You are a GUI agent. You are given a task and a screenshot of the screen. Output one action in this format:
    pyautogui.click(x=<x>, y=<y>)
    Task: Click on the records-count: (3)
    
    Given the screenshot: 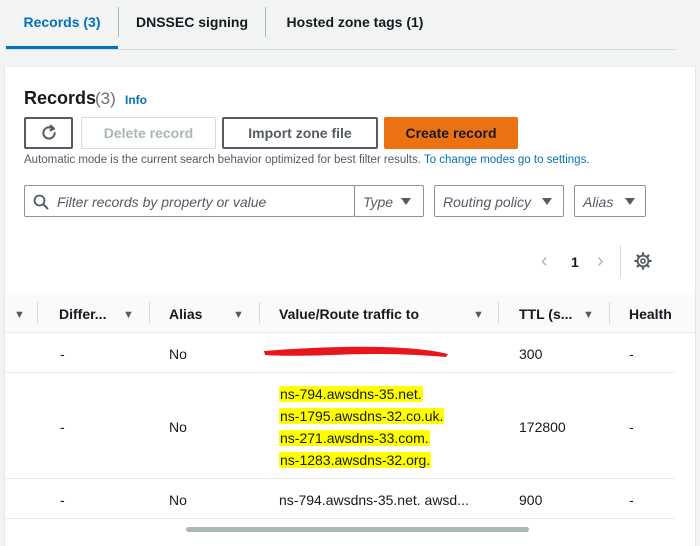 What is the action you would take?
    pyautogui.click(x=105, y=98)
    